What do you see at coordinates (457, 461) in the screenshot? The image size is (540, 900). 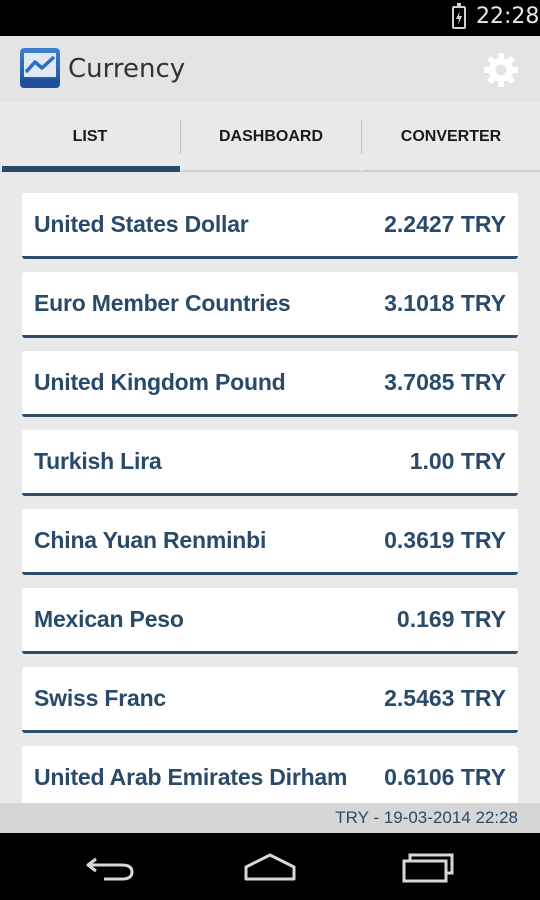 I see `currency-value: 1.00 TRY` at bounding box center [457, 461].